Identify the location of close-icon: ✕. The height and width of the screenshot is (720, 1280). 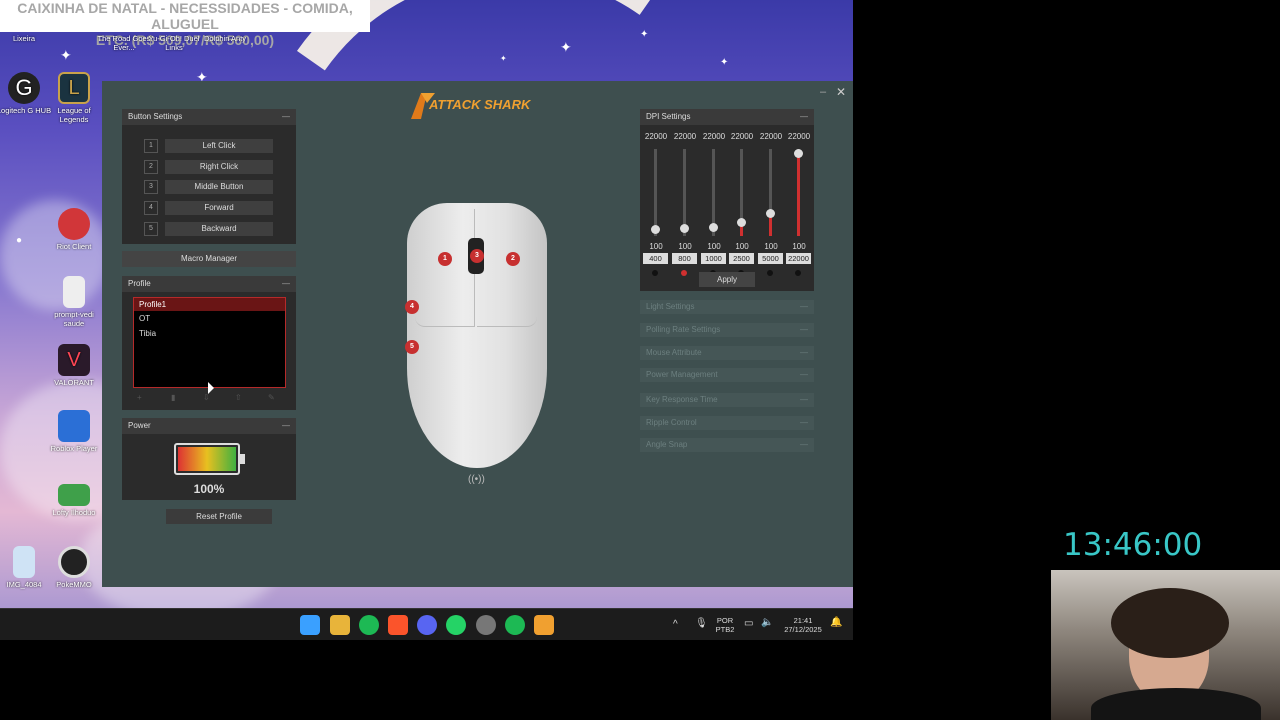
(841, 92).